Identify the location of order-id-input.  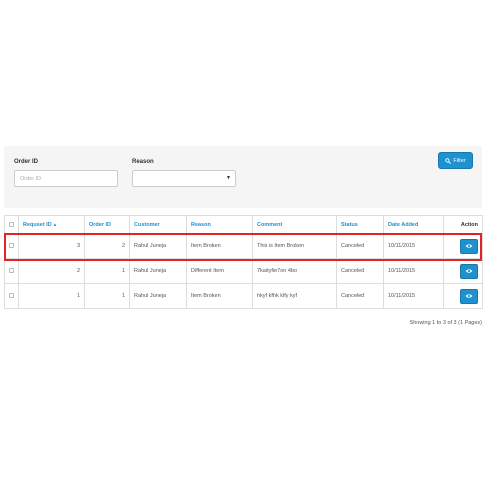
(66, 178).